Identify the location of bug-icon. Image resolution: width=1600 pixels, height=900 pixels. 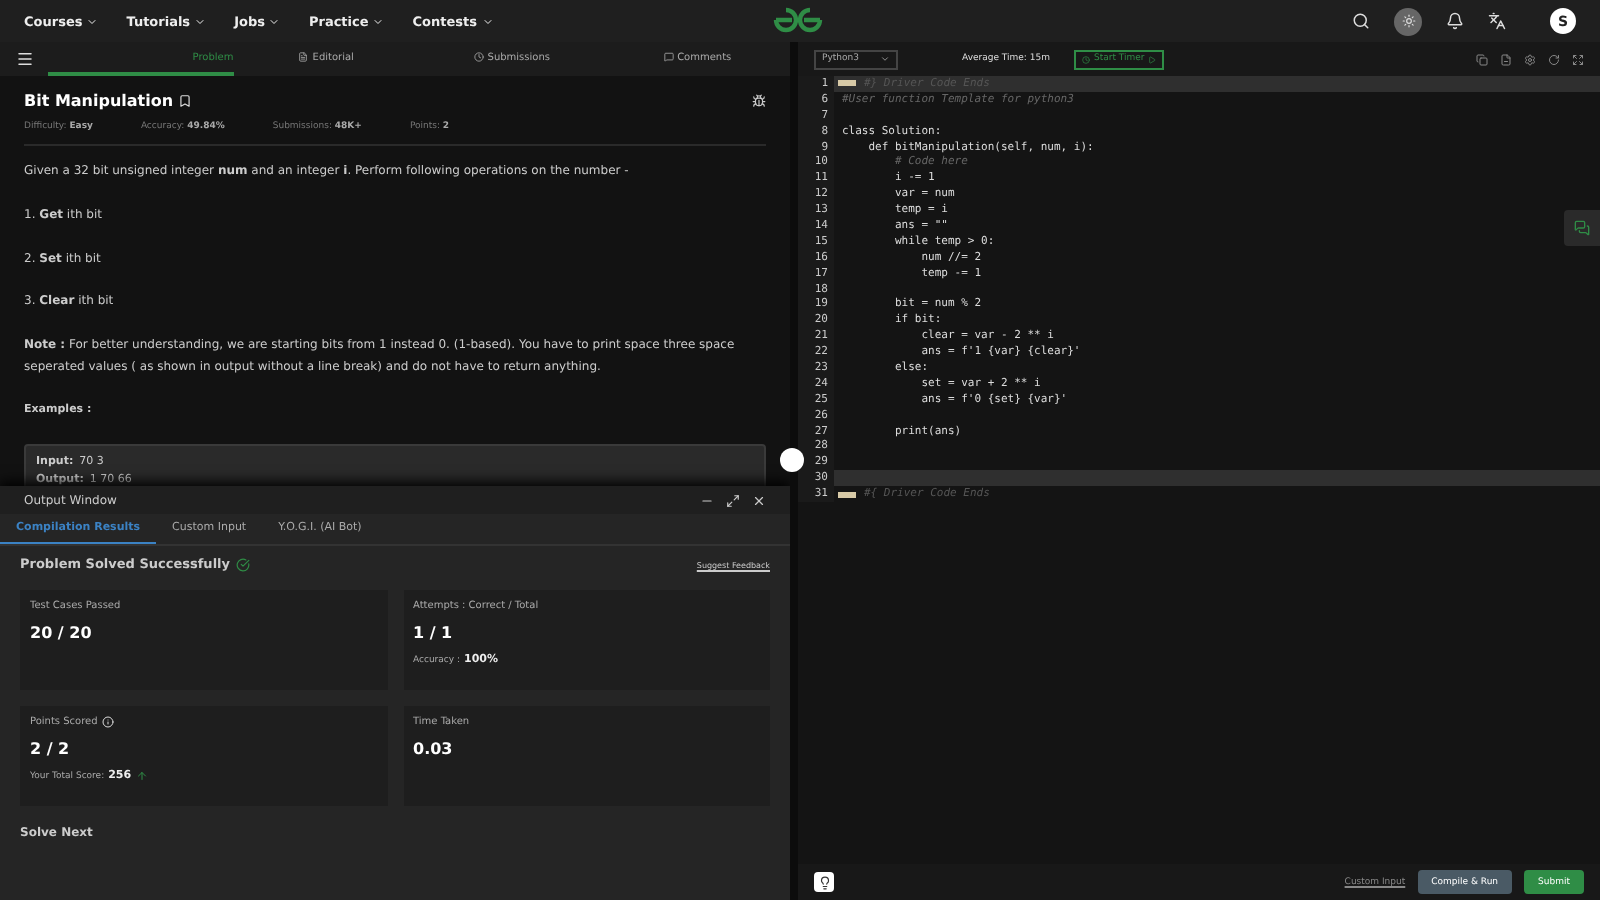
(759, 101).